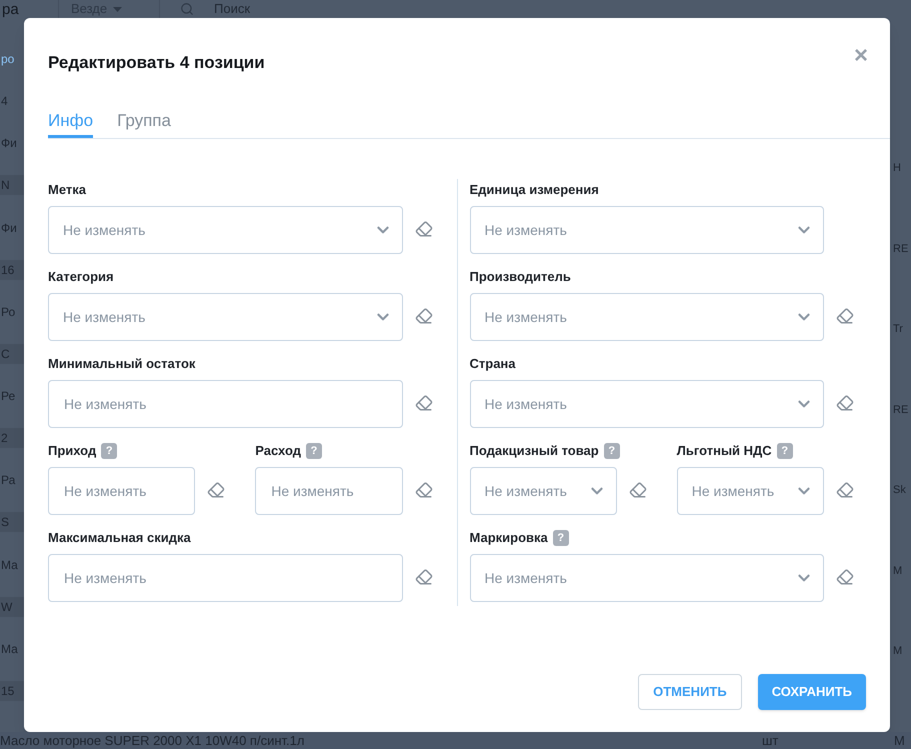 This screenshot has width=911, height=749. What do you see at coordinates (724, 451) in the screenshot?
I see `field-label: Льготный НДС` at bounding box center [724, 451].